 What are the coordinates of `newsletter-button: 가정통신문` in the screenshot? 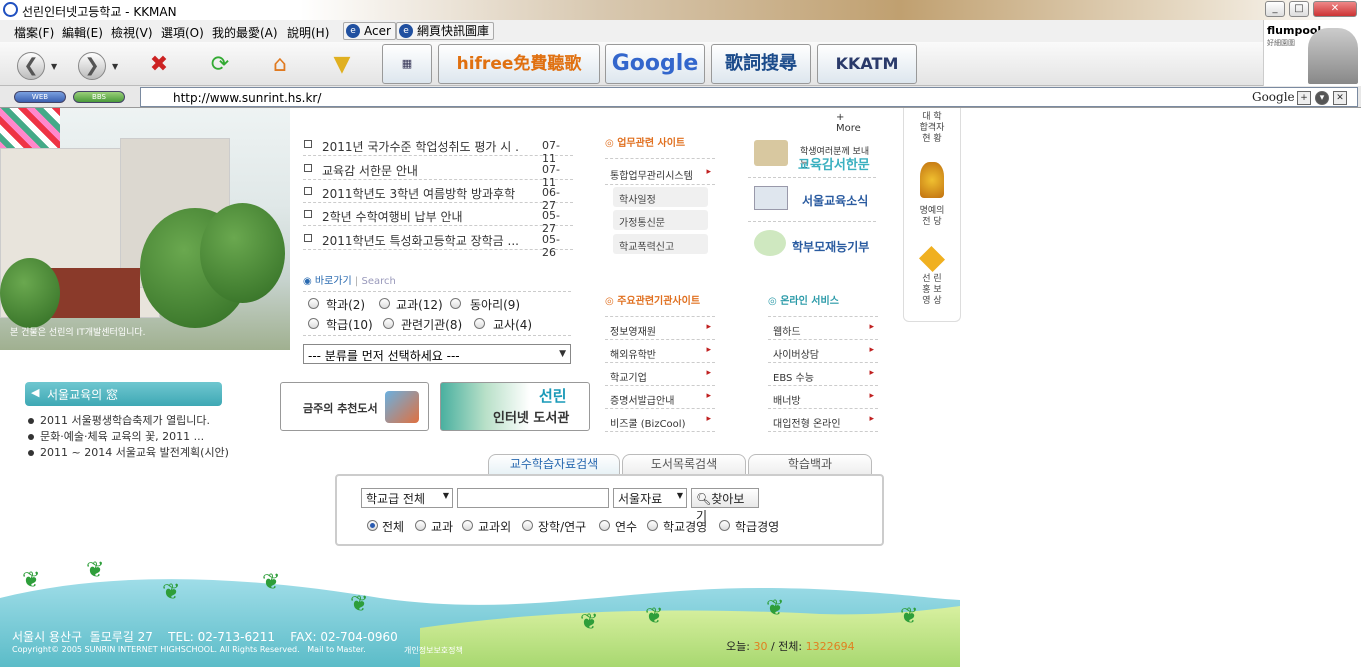 It's located at (660, 220).